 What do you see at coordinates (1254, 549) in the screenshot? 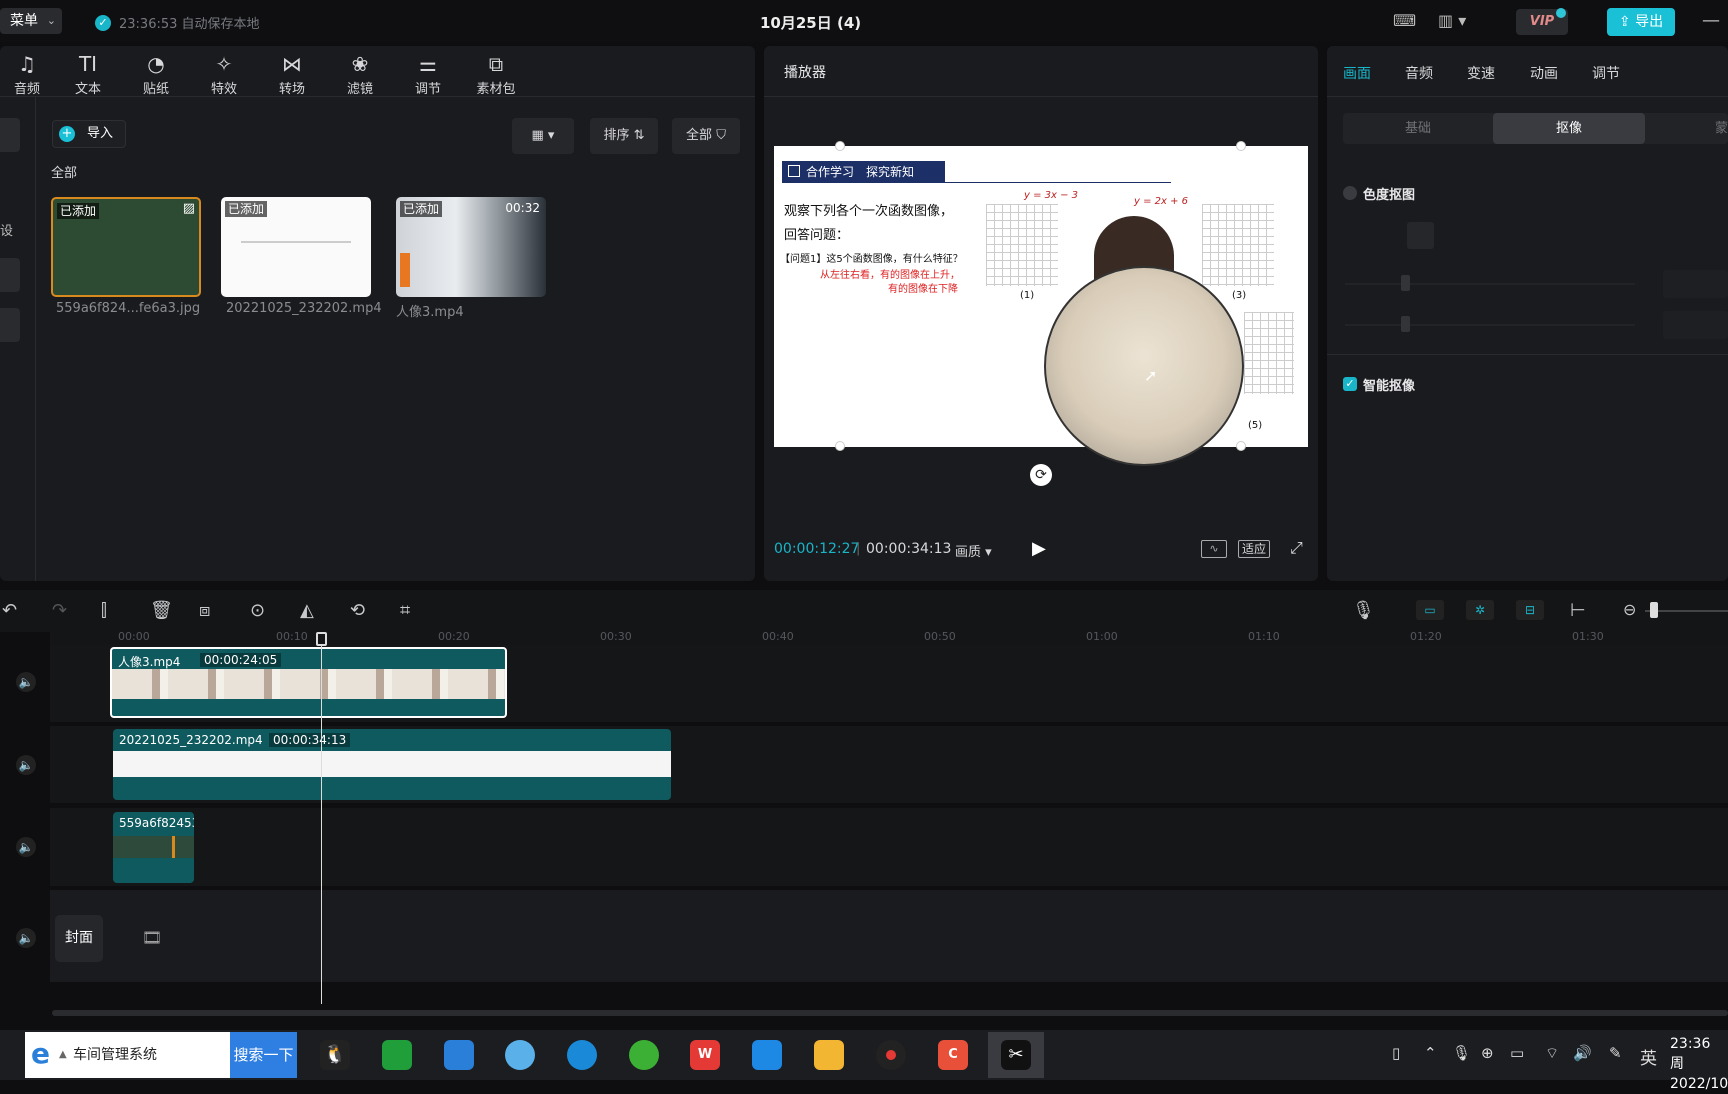
I see `fit-button: 适应` at bounding box center [1254, 549].